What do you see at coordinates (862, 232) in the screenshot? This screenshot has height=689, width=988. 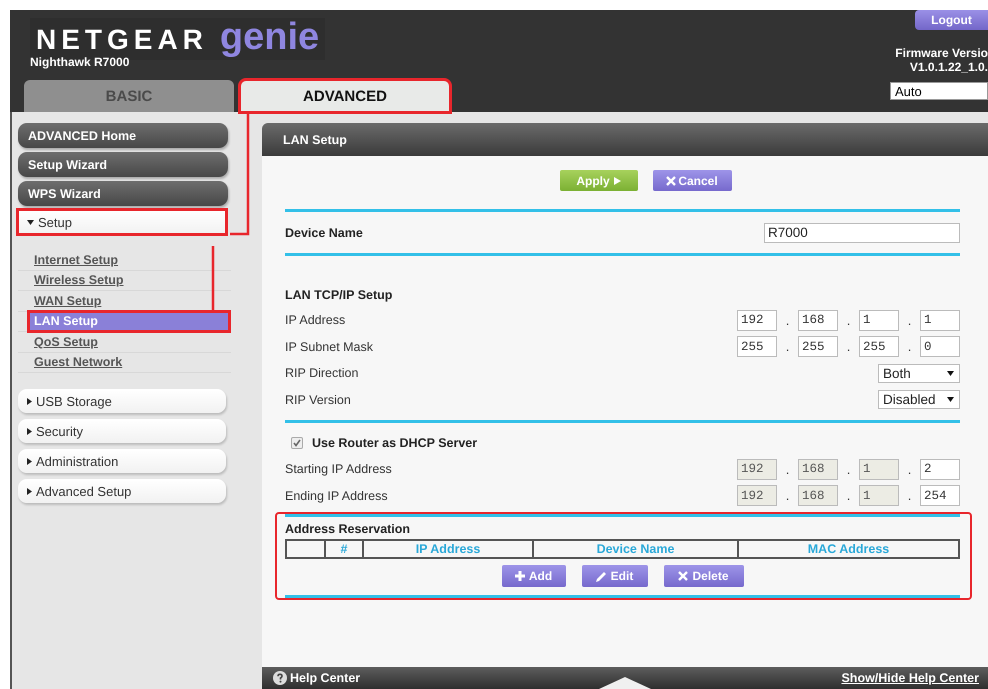 I see `device-name-field: R7000` at bounding box center [862, 232].